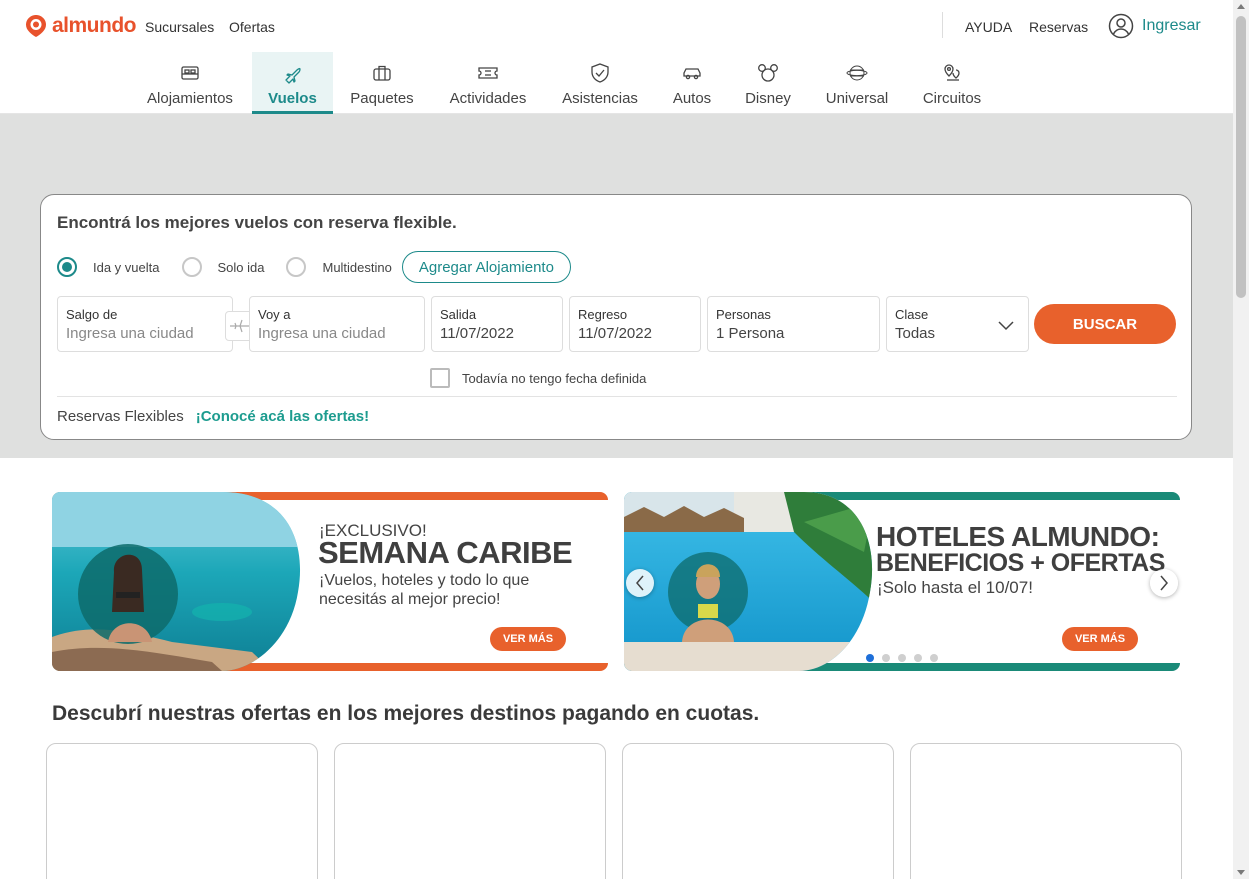  What do you see at coordinates (603, 314) in the screenshot?
I see `return-label: Regreso` at bounding box center [603, 314].